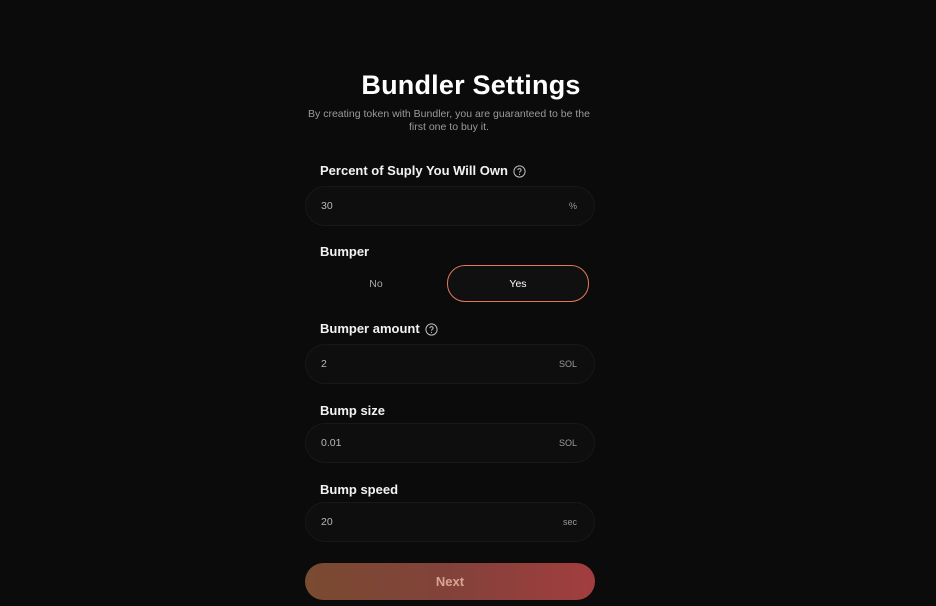 The width and height of the screenshot is (936, 606). I want to click on bumper-amount-input, so click(421, 364).